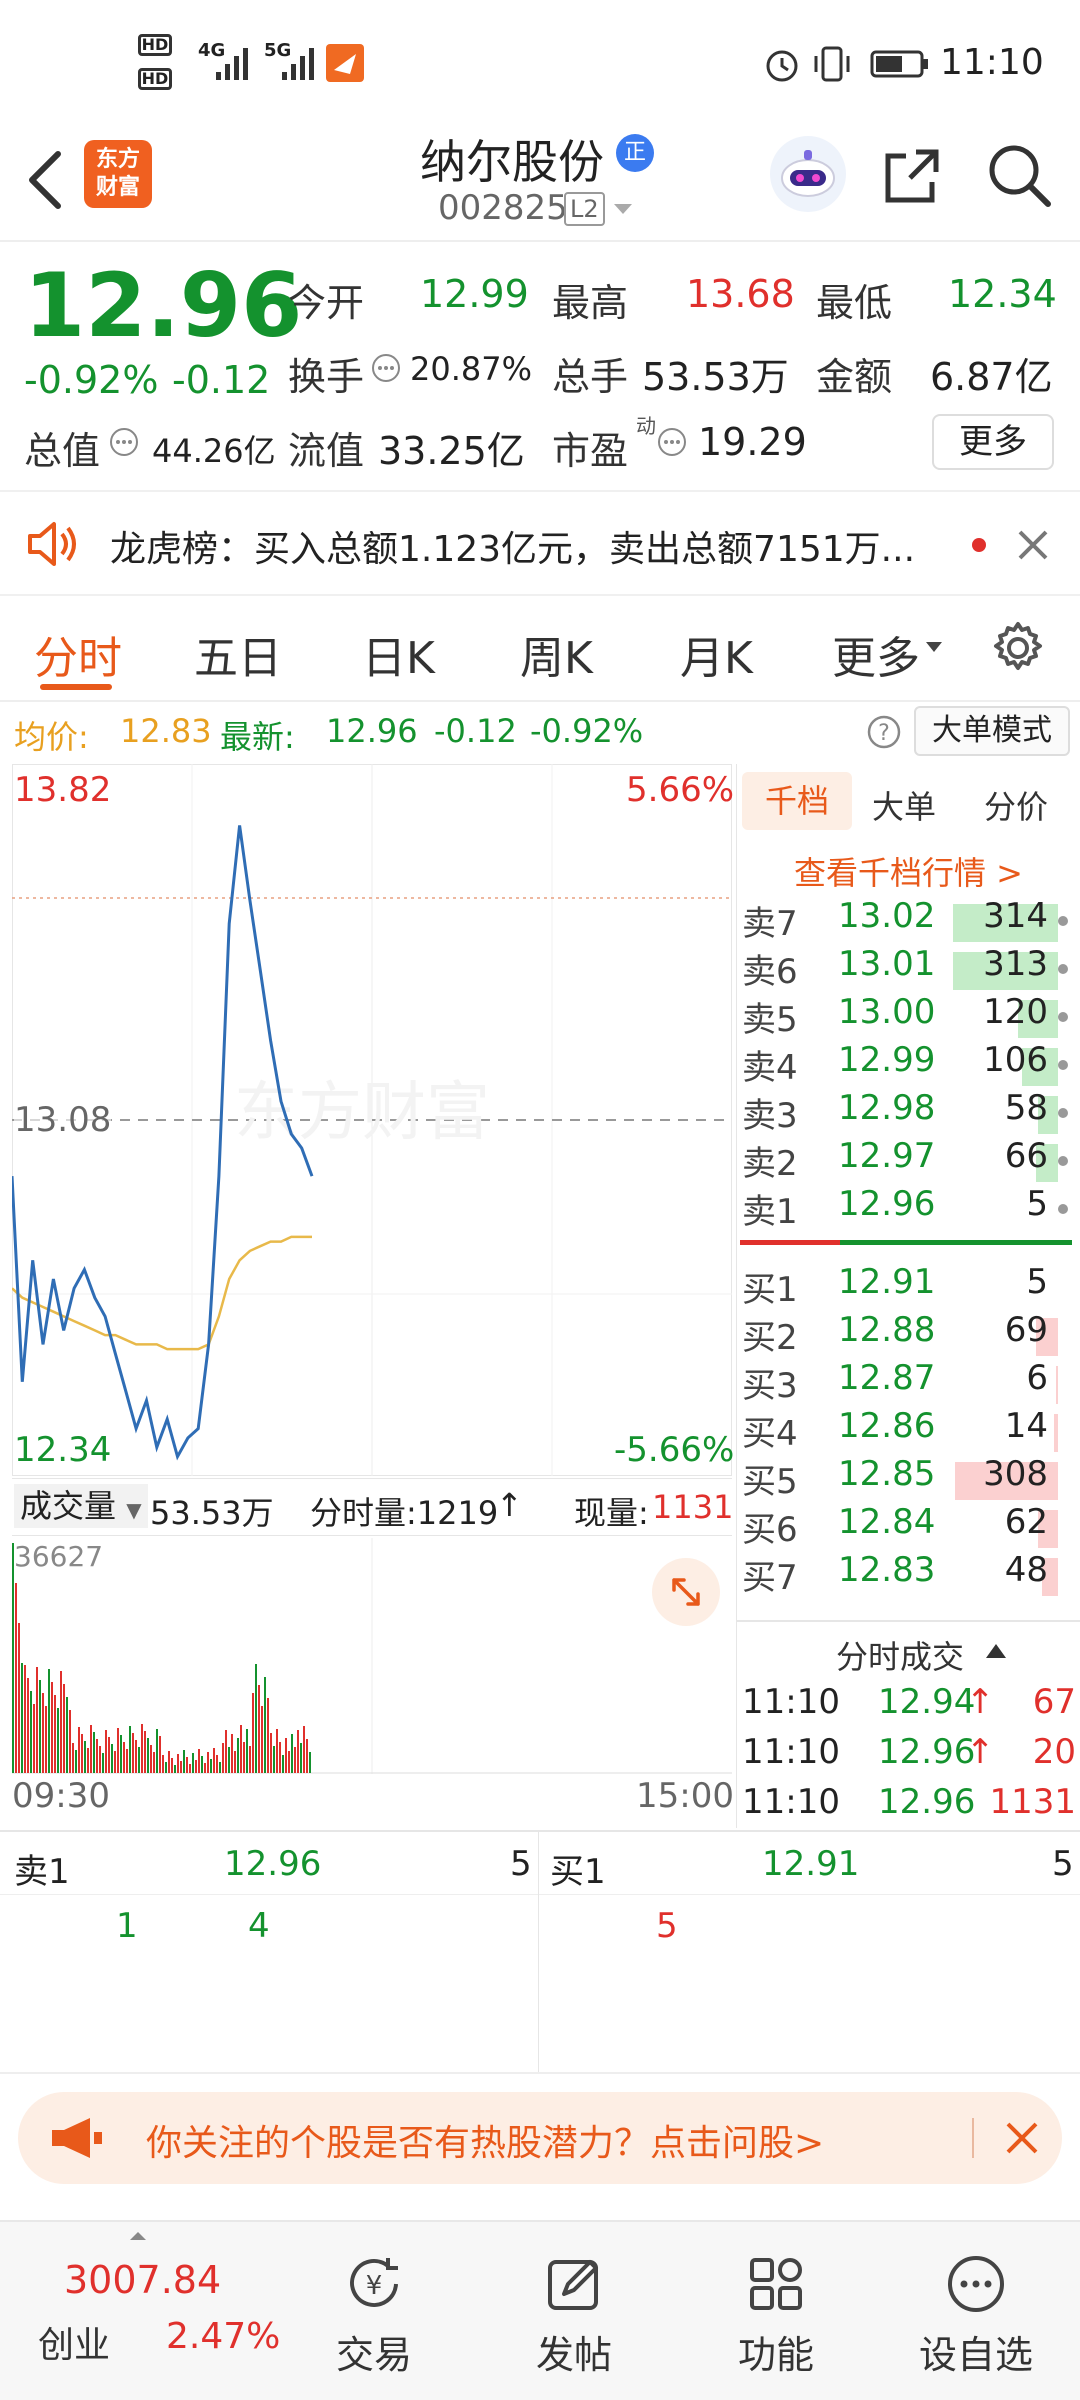 The image size is (1080, 2400). What do you see at coordinates (797, 801) in the screenshot?
I see `tab-thousand-levels: 千档` at bounding box center [797, 801].